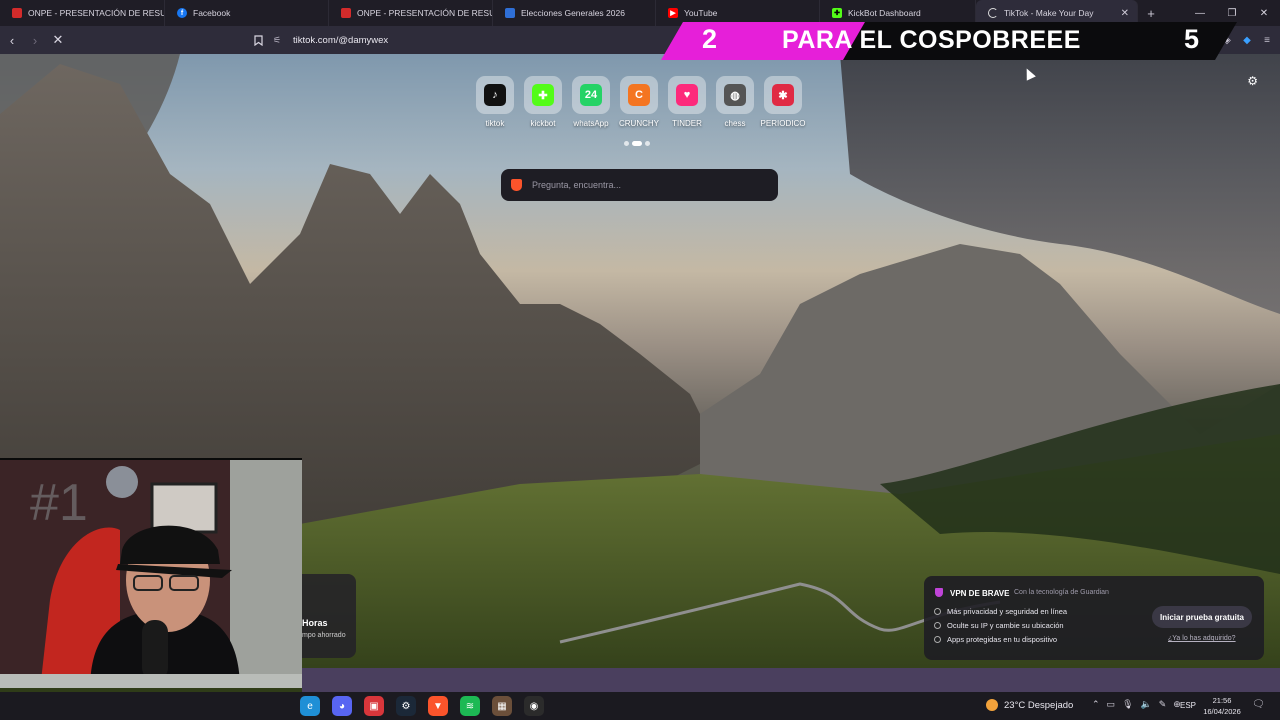 The height and width of the screenshot is (720, 1280). What do you see at coordinates (1222, 706) in the screenshot?
I see `clock: 21:56 16/04/2026` at bounding box center [1222, 706].